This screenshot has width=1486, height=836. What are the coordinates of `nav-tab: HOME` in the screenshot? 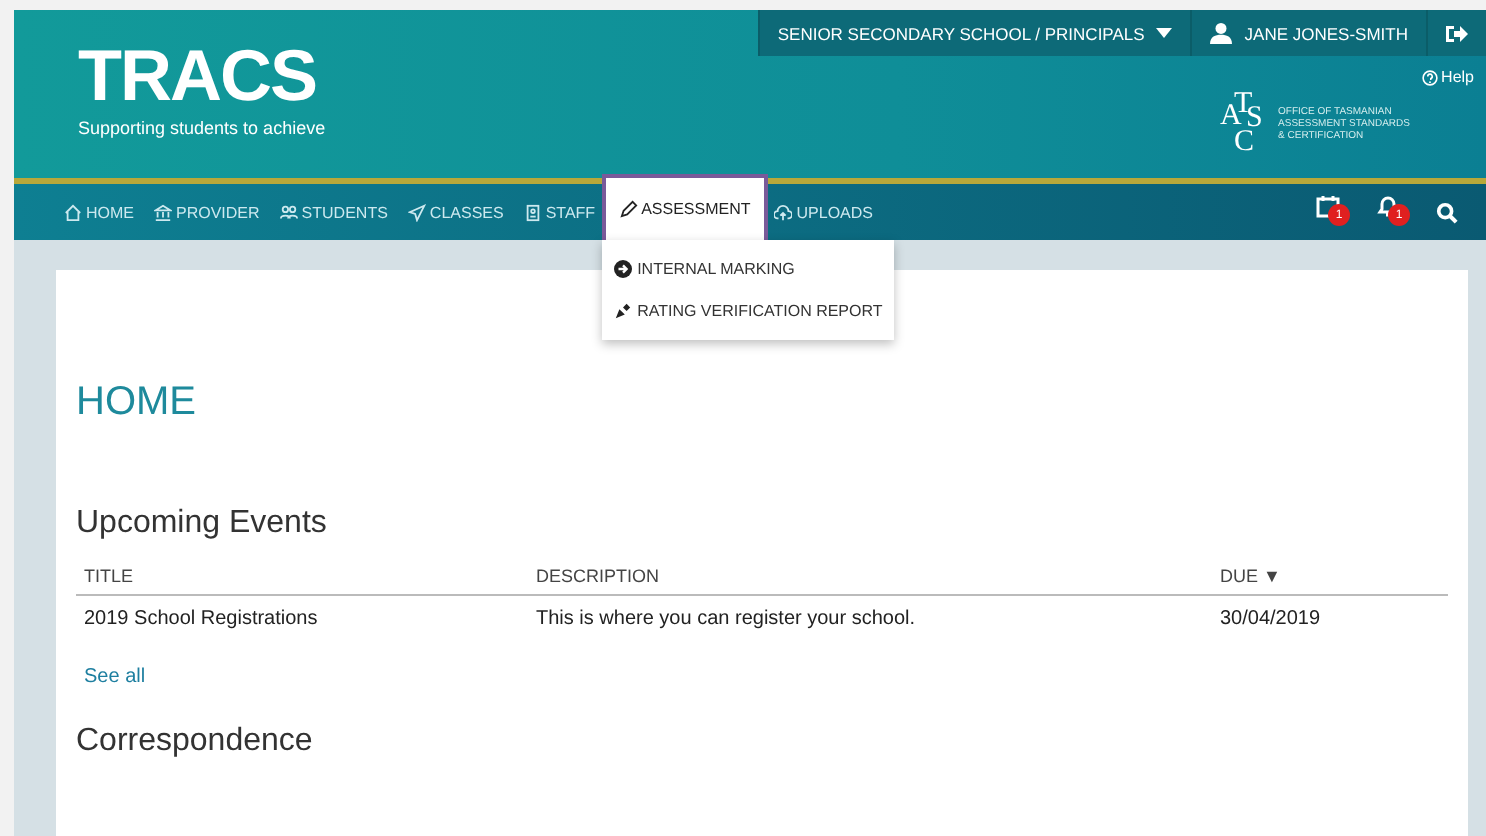 It's located at (99, 212).